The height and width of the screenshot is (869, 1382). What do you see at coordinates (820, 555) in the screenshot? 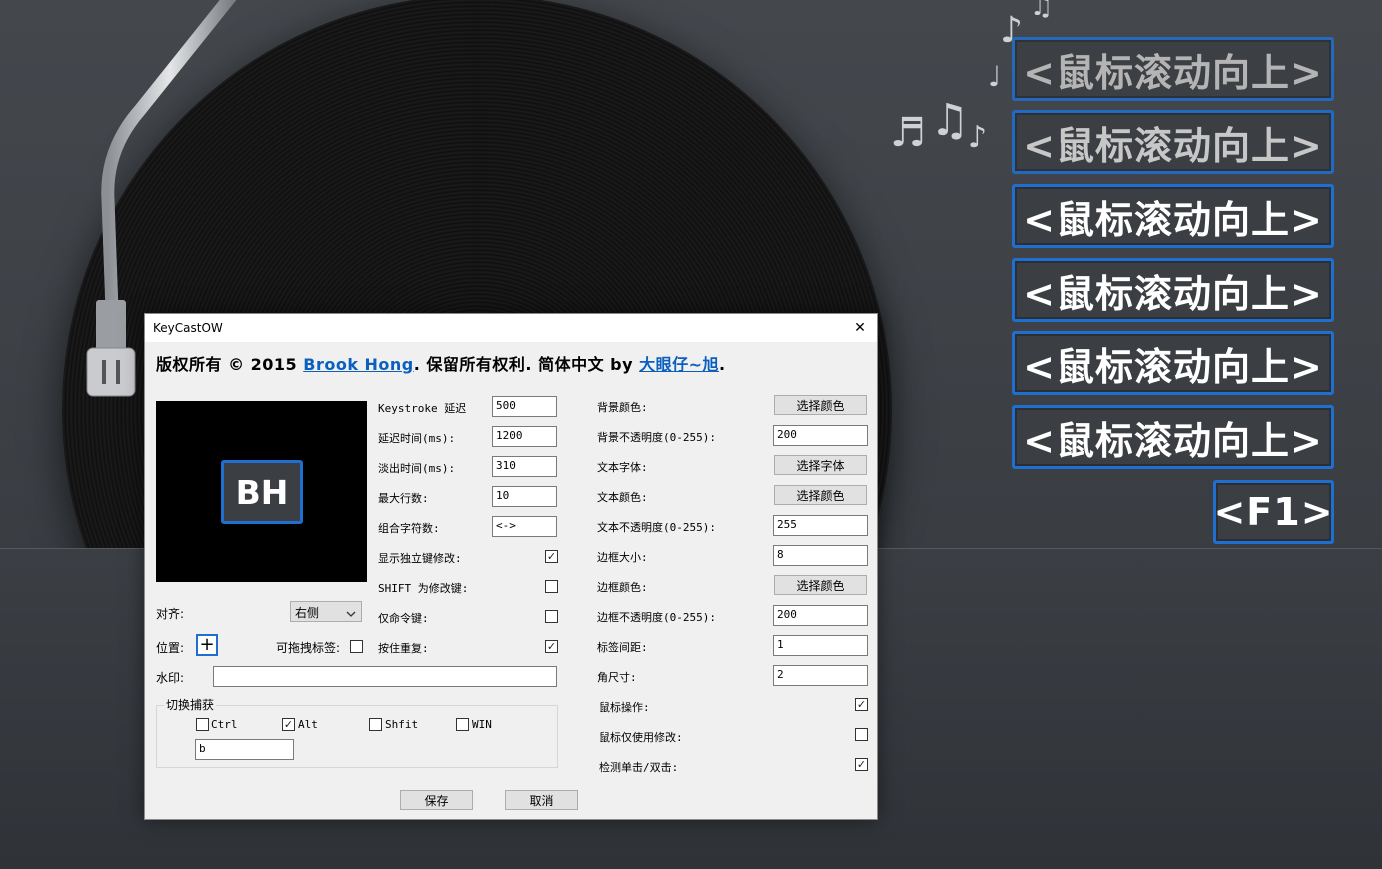
I see `border-size-input: 8` at bounding box center [820, 555].